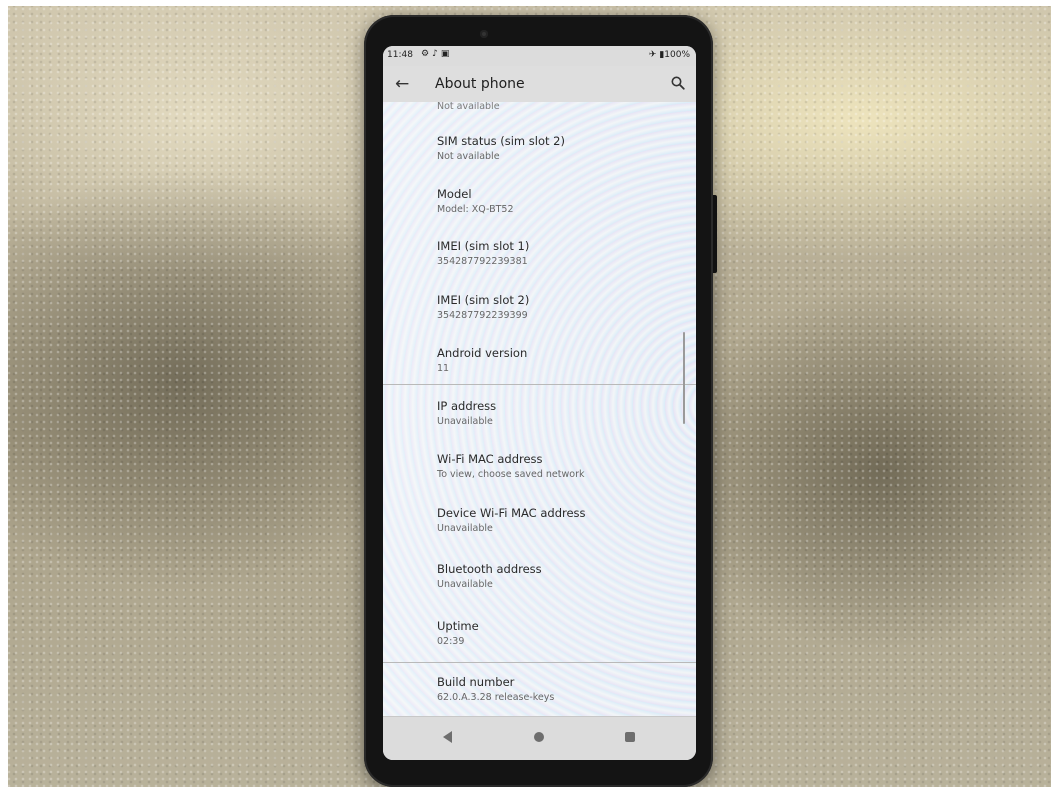  I want to click on list-item-sim-status-slot-2: SIM status (sim slot 2) Not available, so click(562, 148).